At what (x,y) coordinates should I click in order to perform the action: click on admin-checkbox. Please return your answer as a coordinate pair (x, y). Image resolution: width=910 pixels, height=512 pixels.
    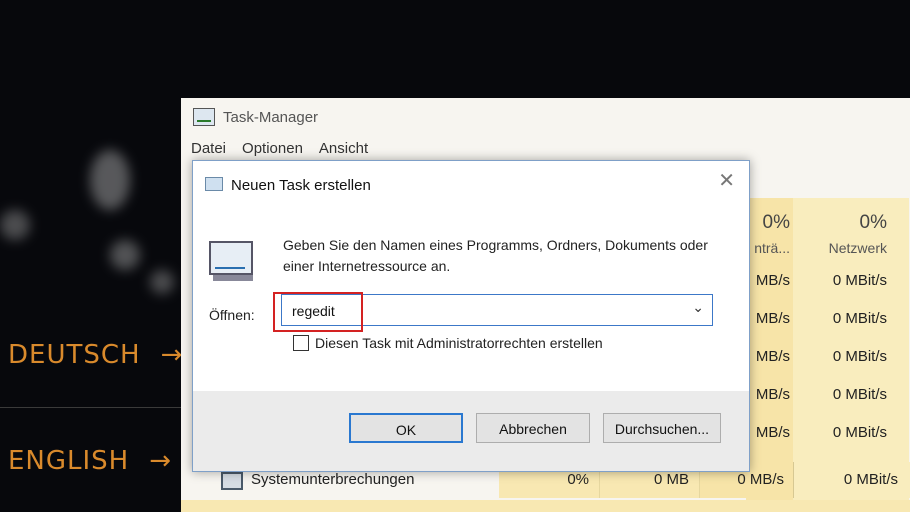
    Looking at the image, I should click on (301, 343).